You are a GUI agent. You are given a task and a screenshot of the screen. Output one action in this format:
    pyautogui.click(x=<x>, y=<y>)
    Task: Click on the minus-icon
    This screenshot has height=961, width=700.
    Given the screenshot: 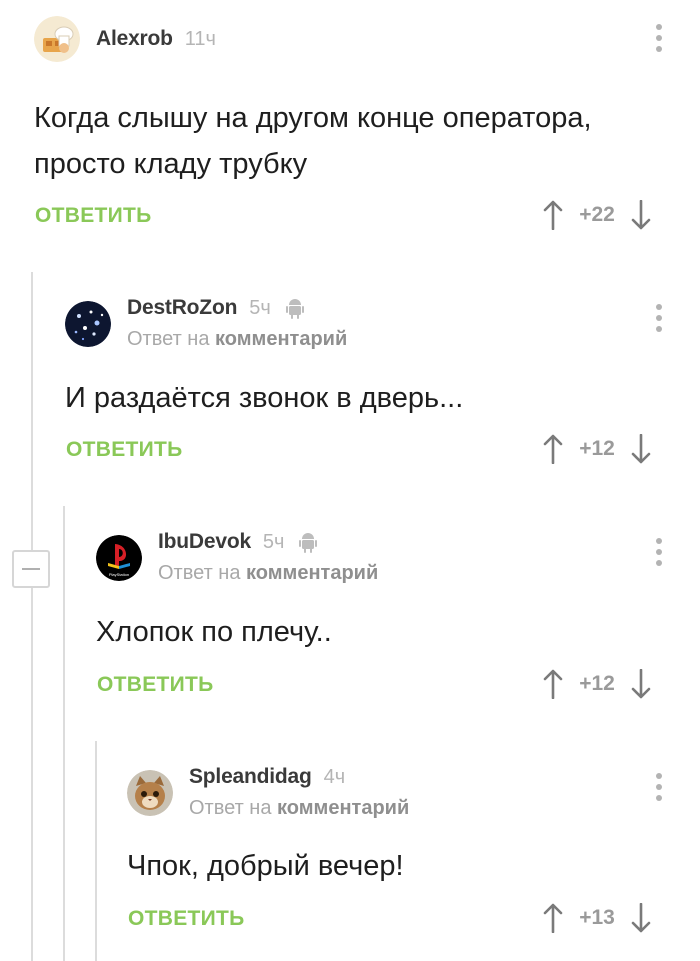 What is the action you would take?
    pyautogui.click(x=31, y=569)
    